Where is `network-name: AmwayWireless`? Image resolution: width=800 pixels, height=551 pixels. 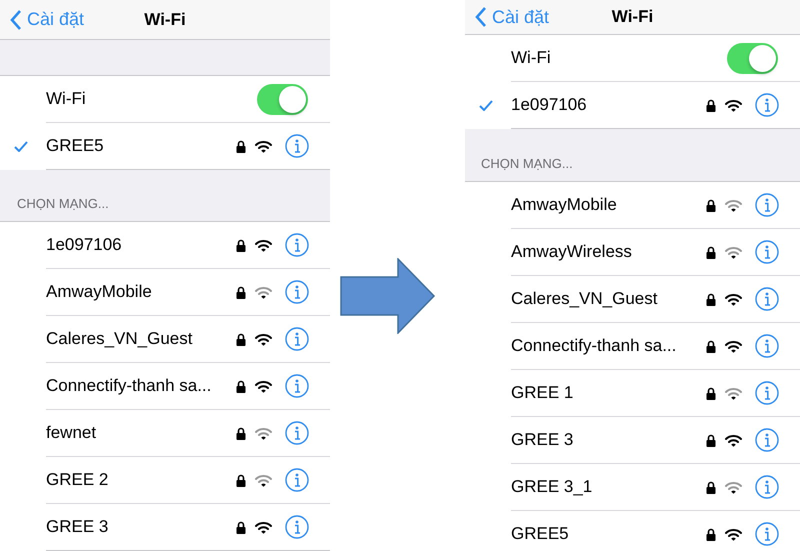
network-name: AmwayWireless is located at coordinates (572, 252).